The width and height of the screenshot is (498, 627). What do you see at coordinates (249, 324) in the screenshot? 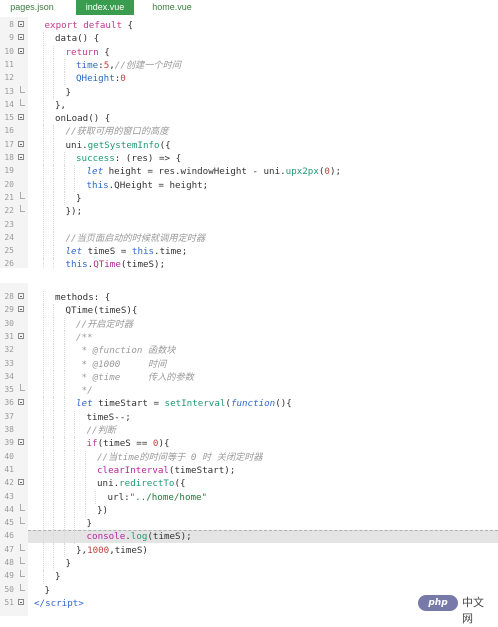
I see `code-line: 30 //开启定时器` at bounding box center [249, 324].